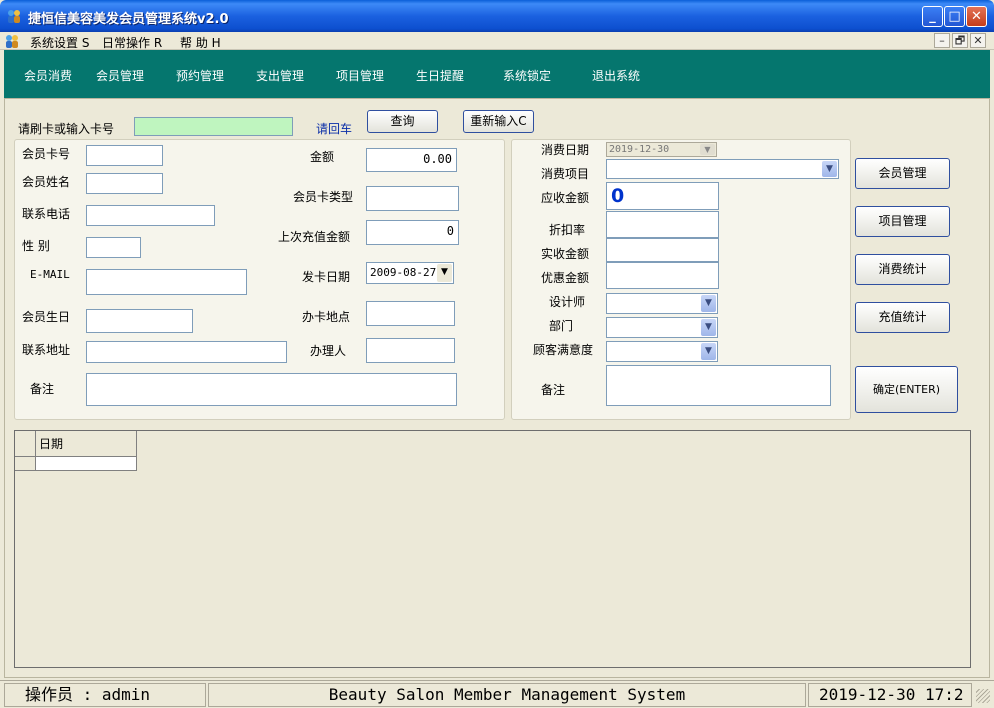 This screenshot has height=708, width=994. I want to click on grid-row-header, so click(25, 464).